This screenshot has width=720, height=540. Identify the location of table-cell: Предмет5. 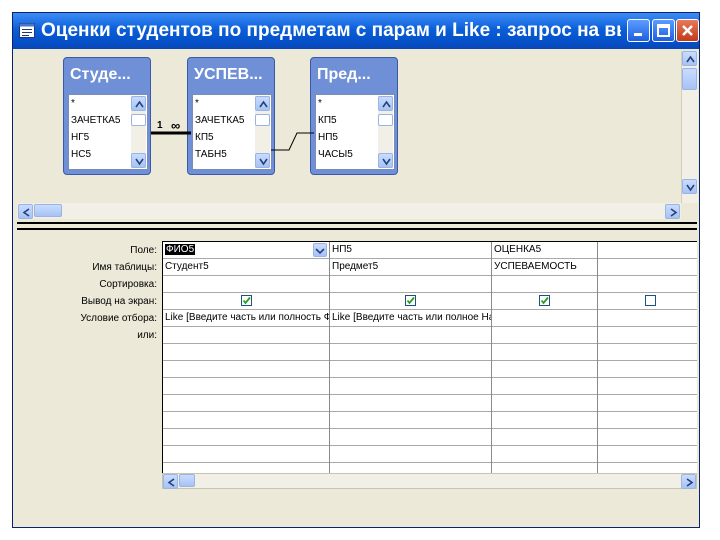
(410, 267).